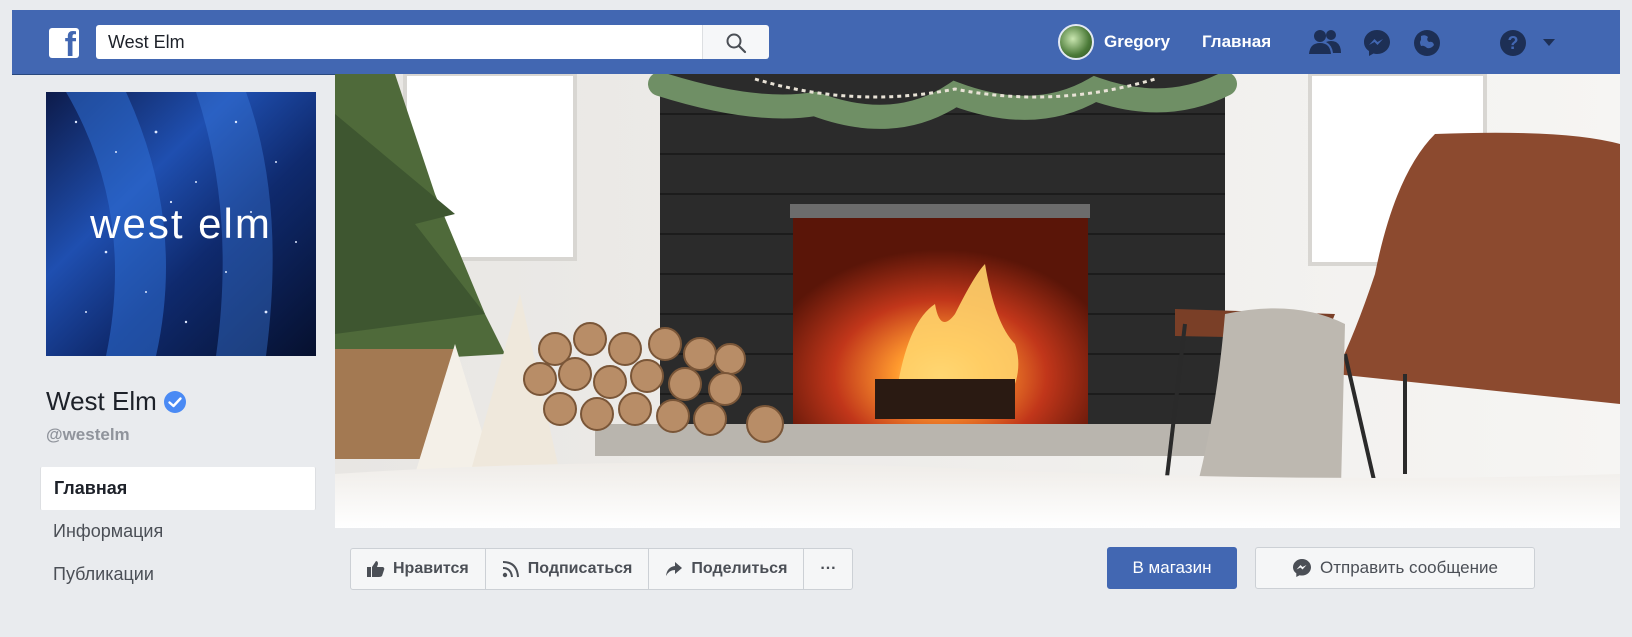 This screenshot has width=1632, height=637. What do you see at coordinates (174, 401) in the screenshot?
I see `verified-badge-icon` at bounding box center [174, 401].